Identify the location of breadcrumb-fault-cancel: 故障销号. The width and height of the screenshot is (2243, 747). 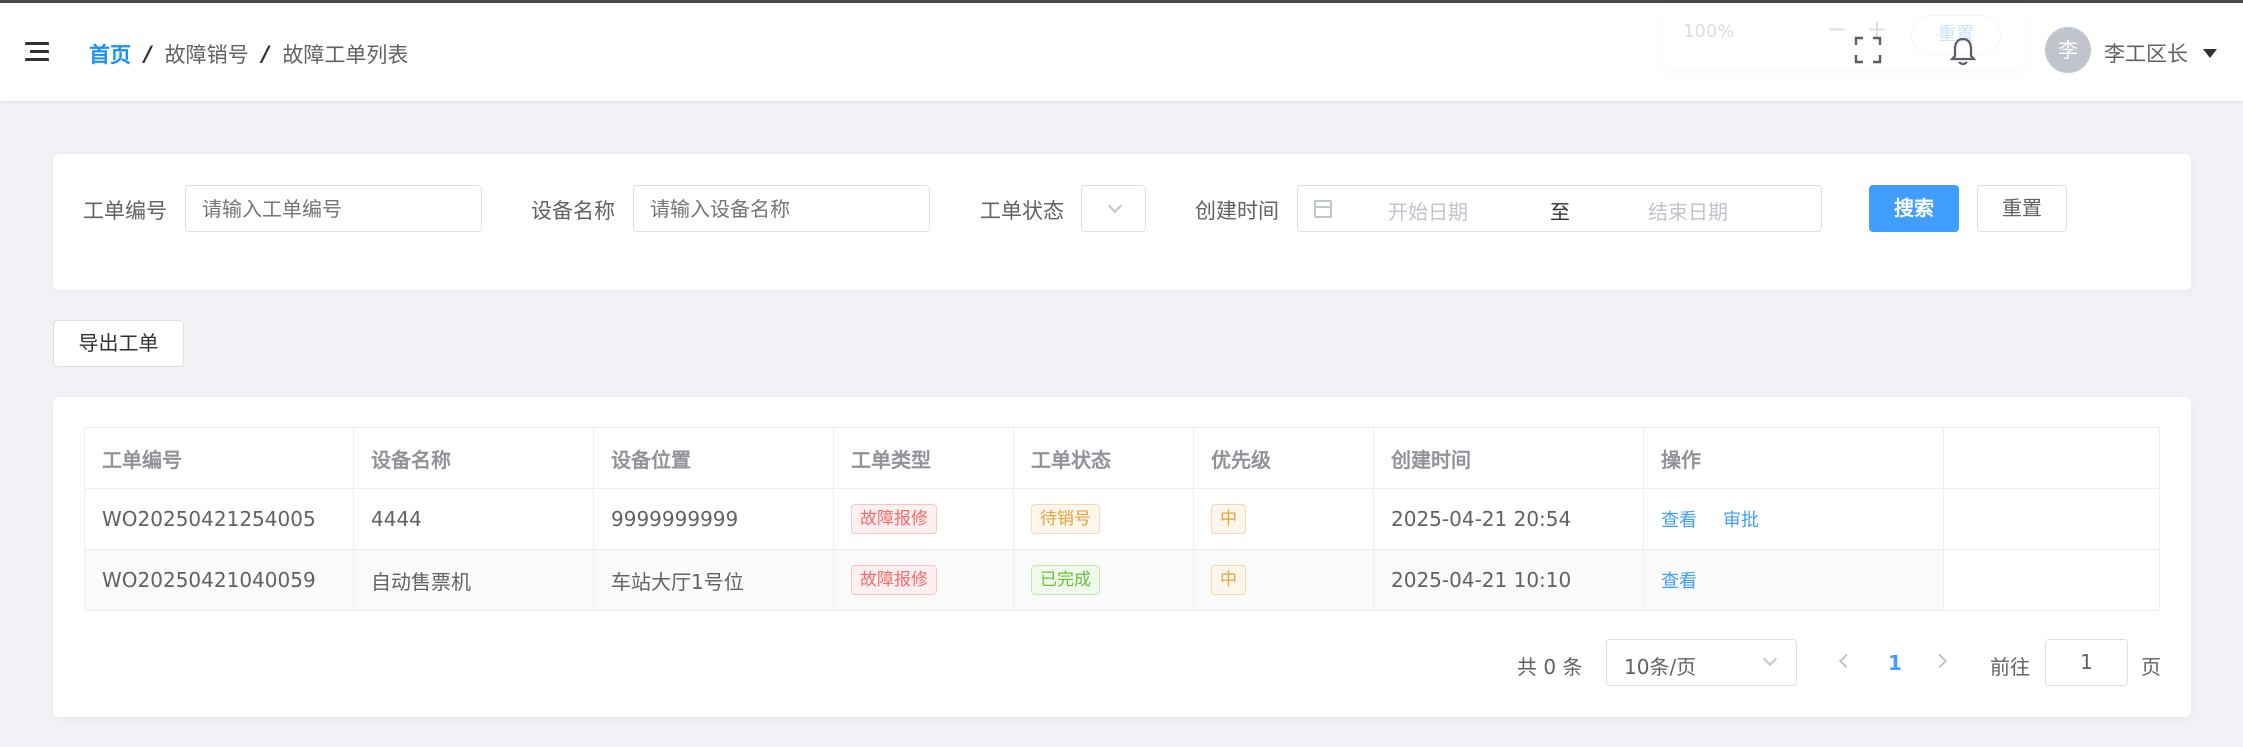
(206, 55).